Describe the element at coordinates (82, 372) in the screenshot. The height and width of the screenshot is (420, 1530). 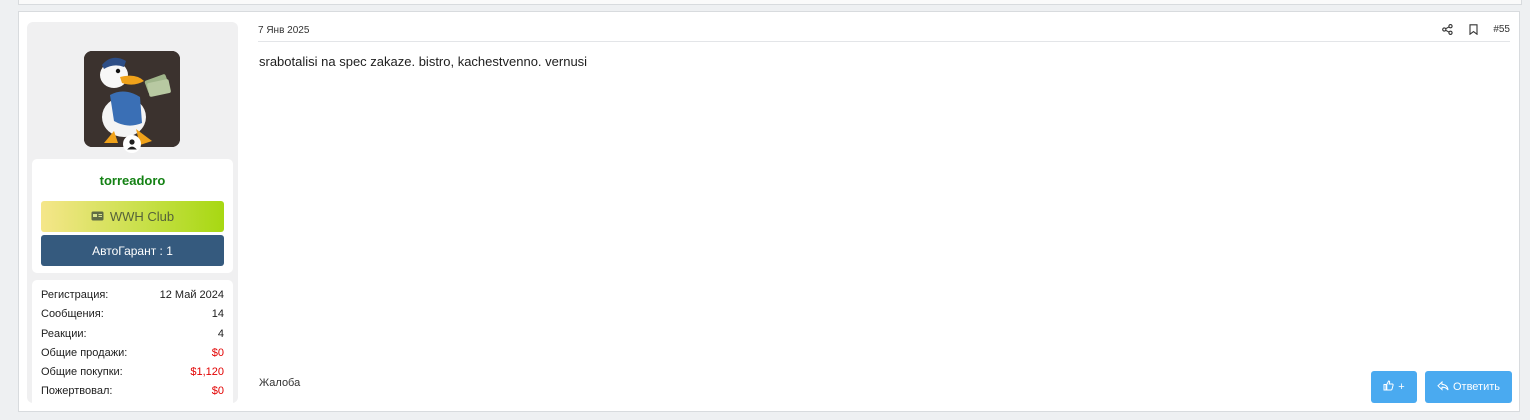
I see `stat-label: Общие покупки:` at that location.